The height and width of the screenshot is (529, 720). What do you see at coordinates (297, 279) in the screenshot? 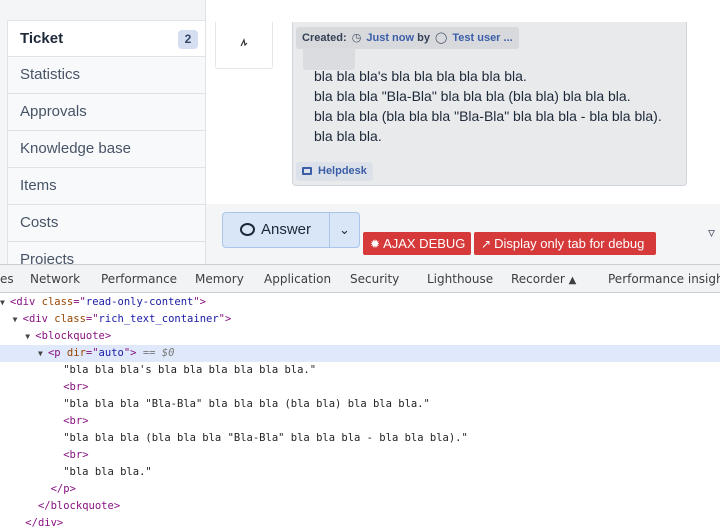
I see `devtools-tab: Application` at bounding box center [297, 279].